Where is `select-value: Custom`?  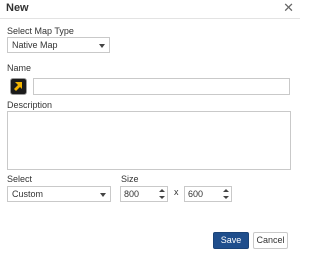 select-value: Custom is located at coordinates (28, 194).